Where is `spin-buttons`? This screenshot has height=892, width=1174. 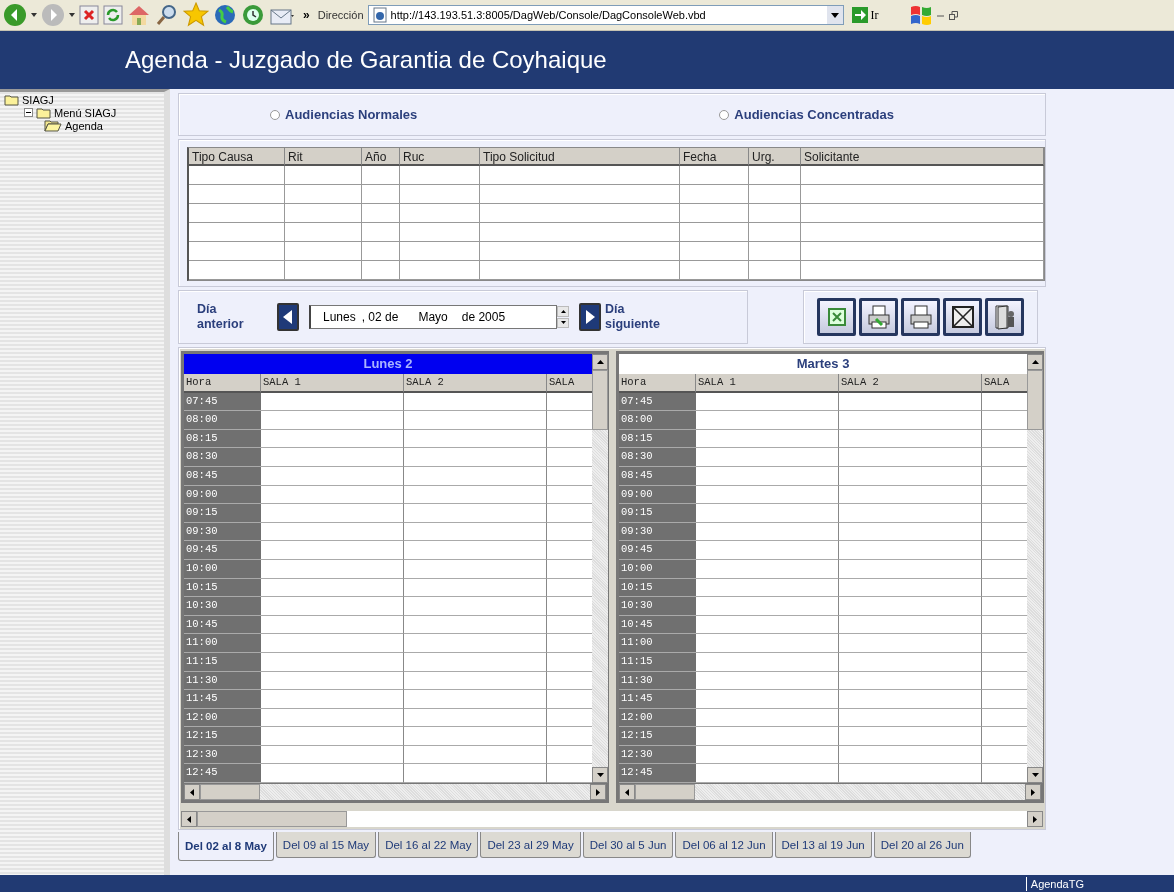
spin-buttons is located at coordinates (563, 317).